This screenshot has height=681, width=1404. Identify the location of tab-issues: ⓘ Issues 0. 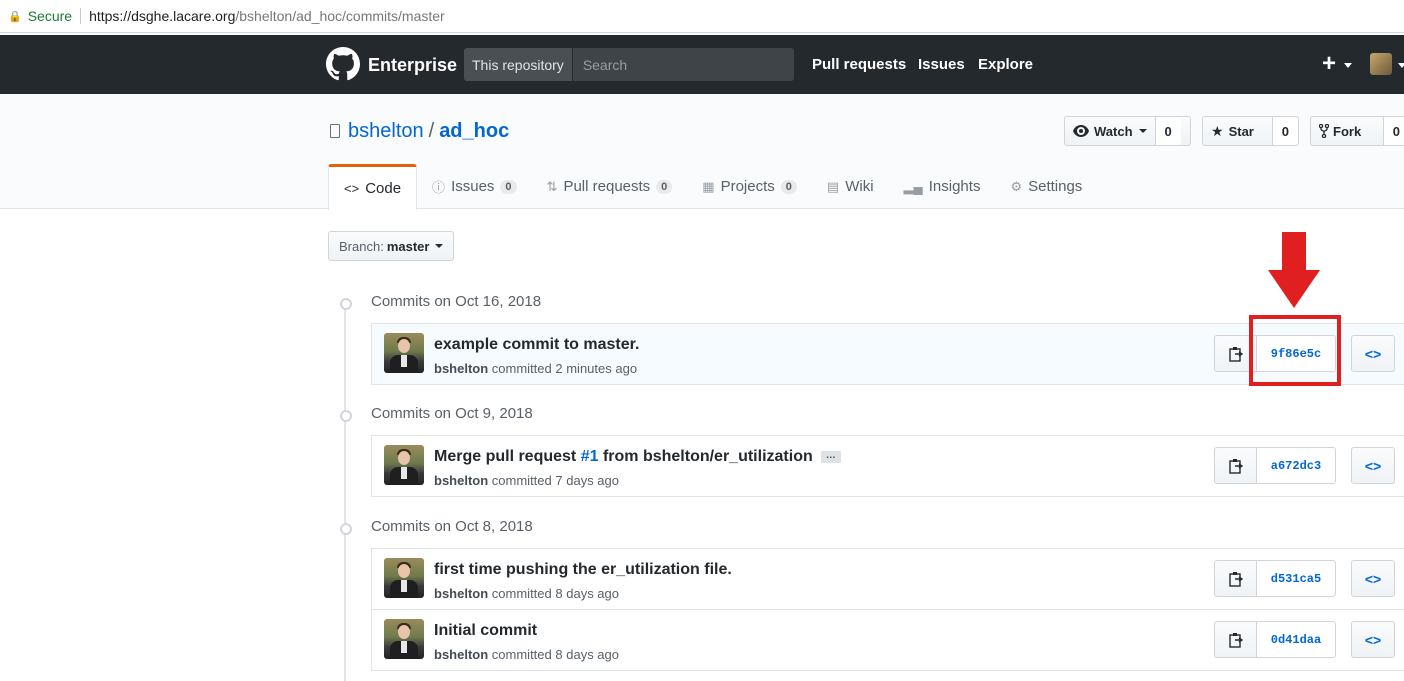
(474, 186).